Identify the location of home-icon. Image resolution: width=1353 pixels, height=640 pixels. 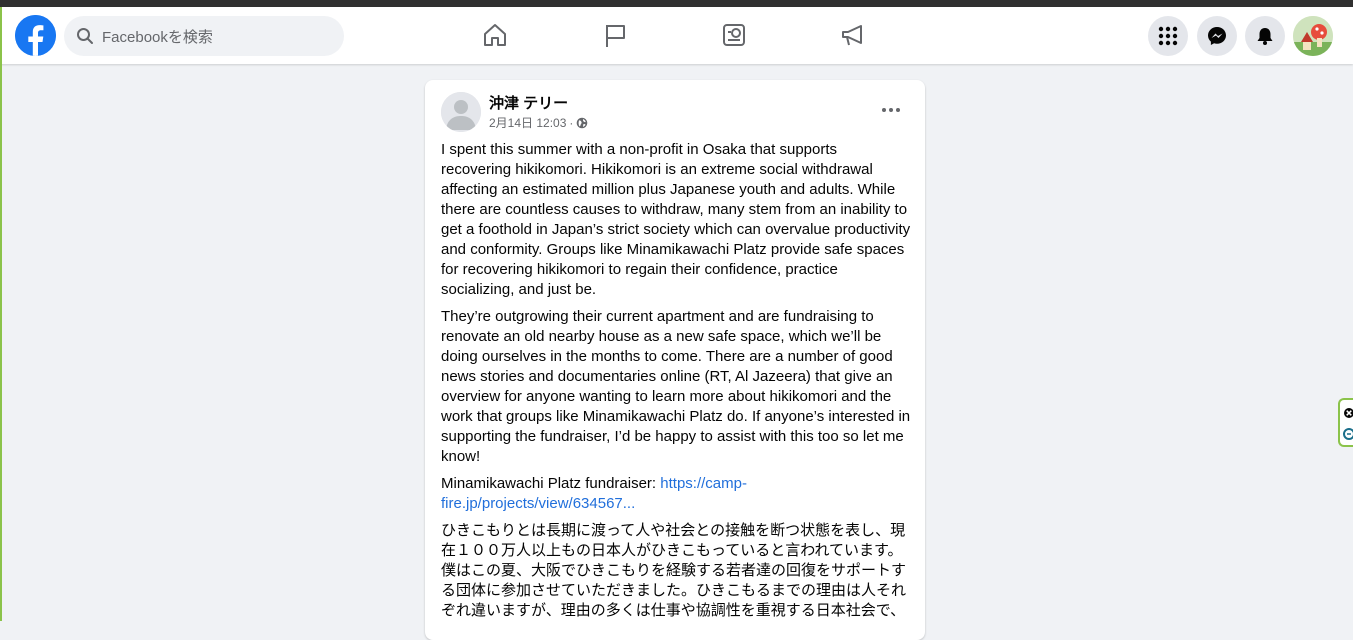
(495, 35).